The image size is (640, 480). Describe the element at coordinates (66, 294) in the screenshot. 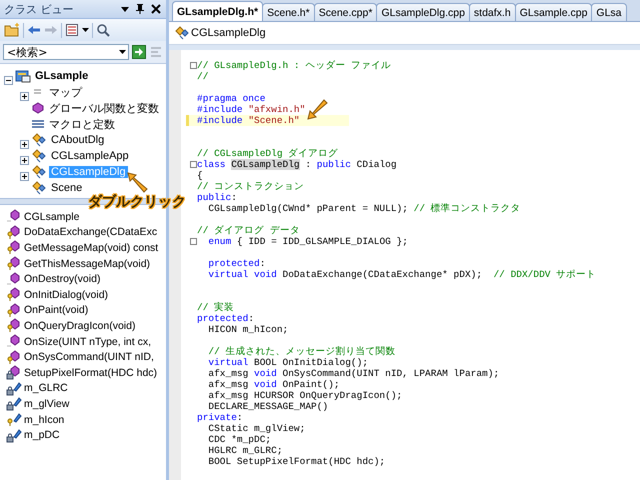

I see `member-item: OnInitDialog(void)` at that location.